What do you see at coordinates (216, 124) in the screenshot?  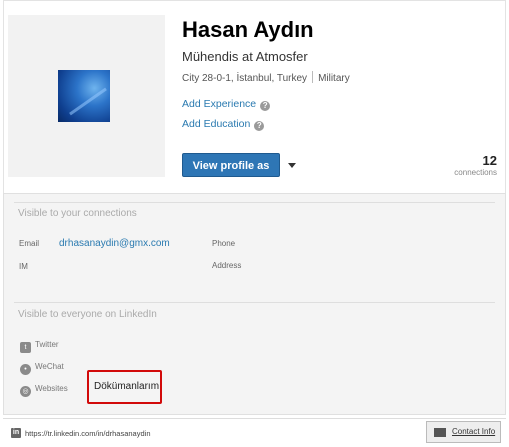 I see `add-education-link: Add Education` at bounding box center [216, 124].